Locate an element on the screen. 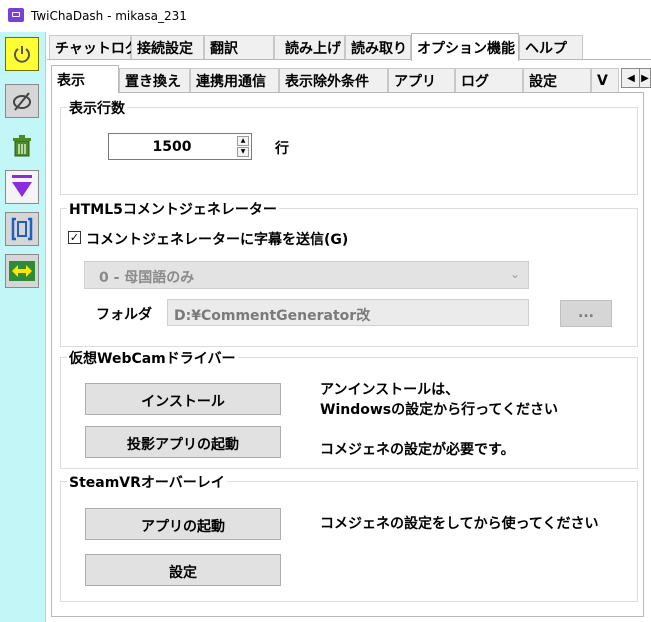 Image resolution: width=651 pixels, height=622 pixels. scroll-bottom-button is located at coordinates (22, 187).